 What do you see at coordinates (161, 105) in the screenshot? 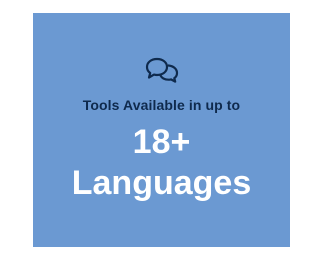
I see `card-subtitle: Tools Available in up to` at bounding box center [161, 105].